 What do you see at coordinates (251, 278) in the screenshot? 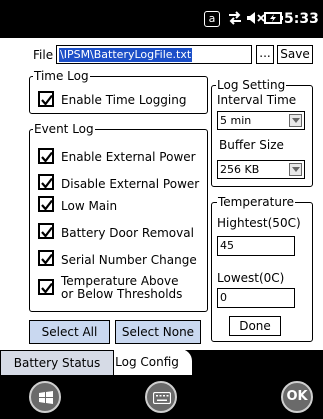
I see `lowest-temperature-label: Lowest(0C)` at bounding box center [251, 278].